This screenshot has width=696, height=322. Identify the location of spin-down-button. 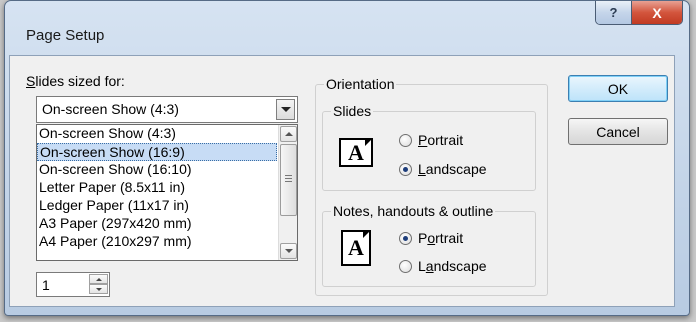
(98, 289).